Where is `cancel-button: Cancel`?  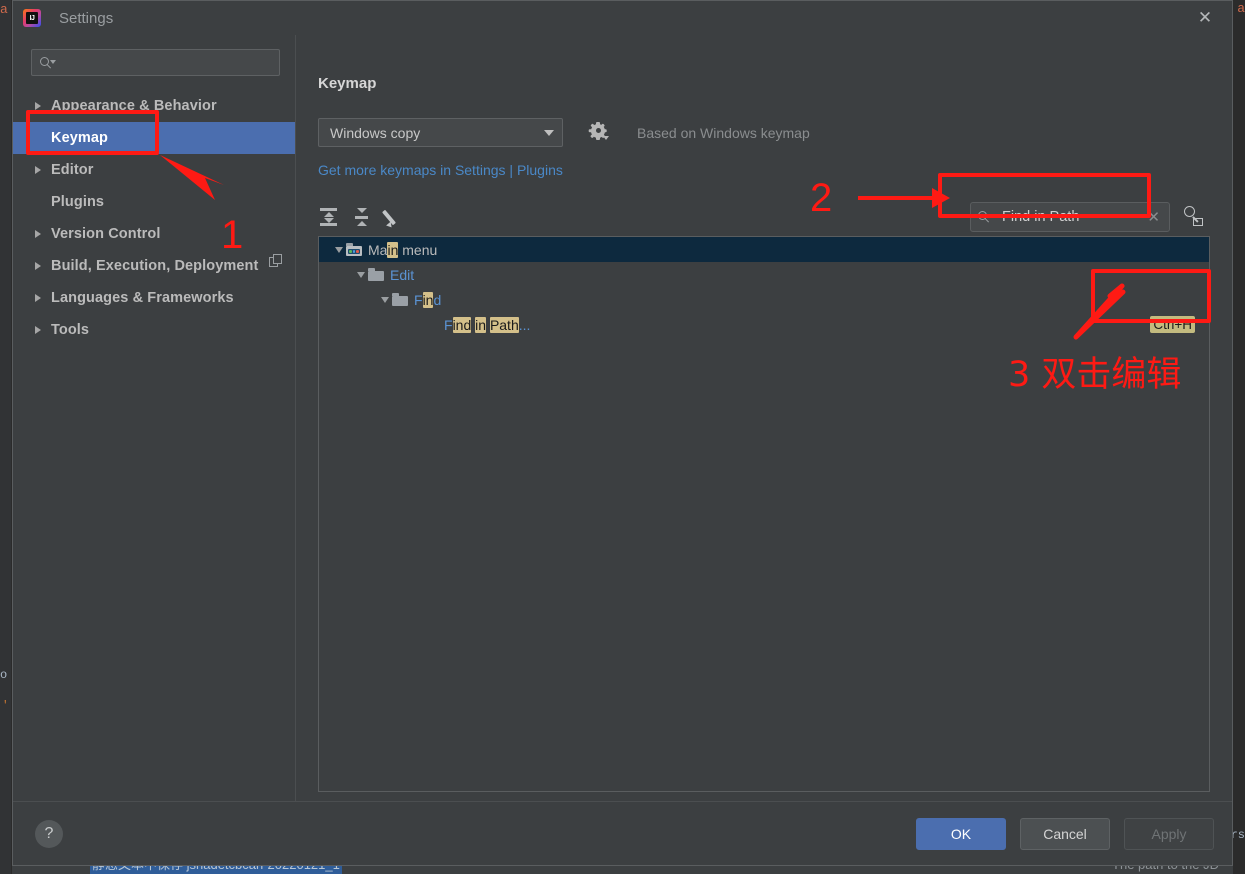 cancel-button: Cancel is located at coordinates (1065, 833).